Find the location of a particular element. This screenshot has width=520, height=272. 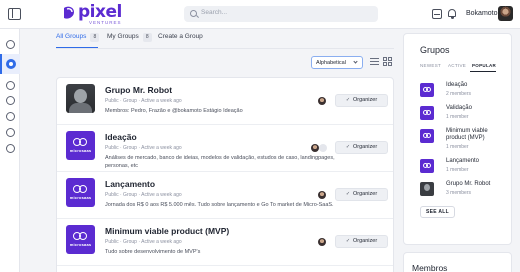

widget-title: Grupos is located at coordinates (435, 50).